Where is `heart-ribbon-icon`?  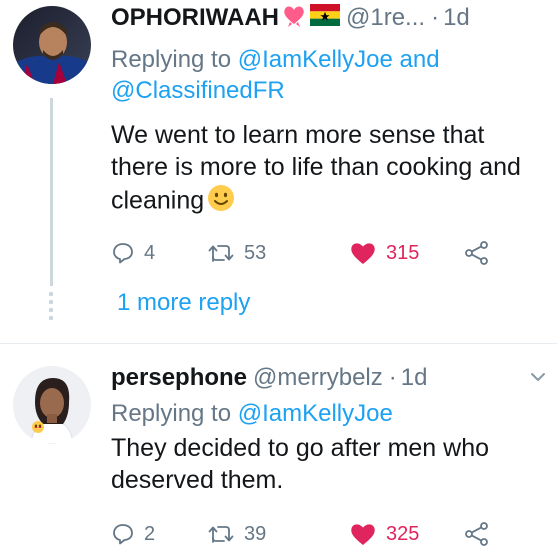
heart-ribbon-icon is located at coordinates (294, 18).